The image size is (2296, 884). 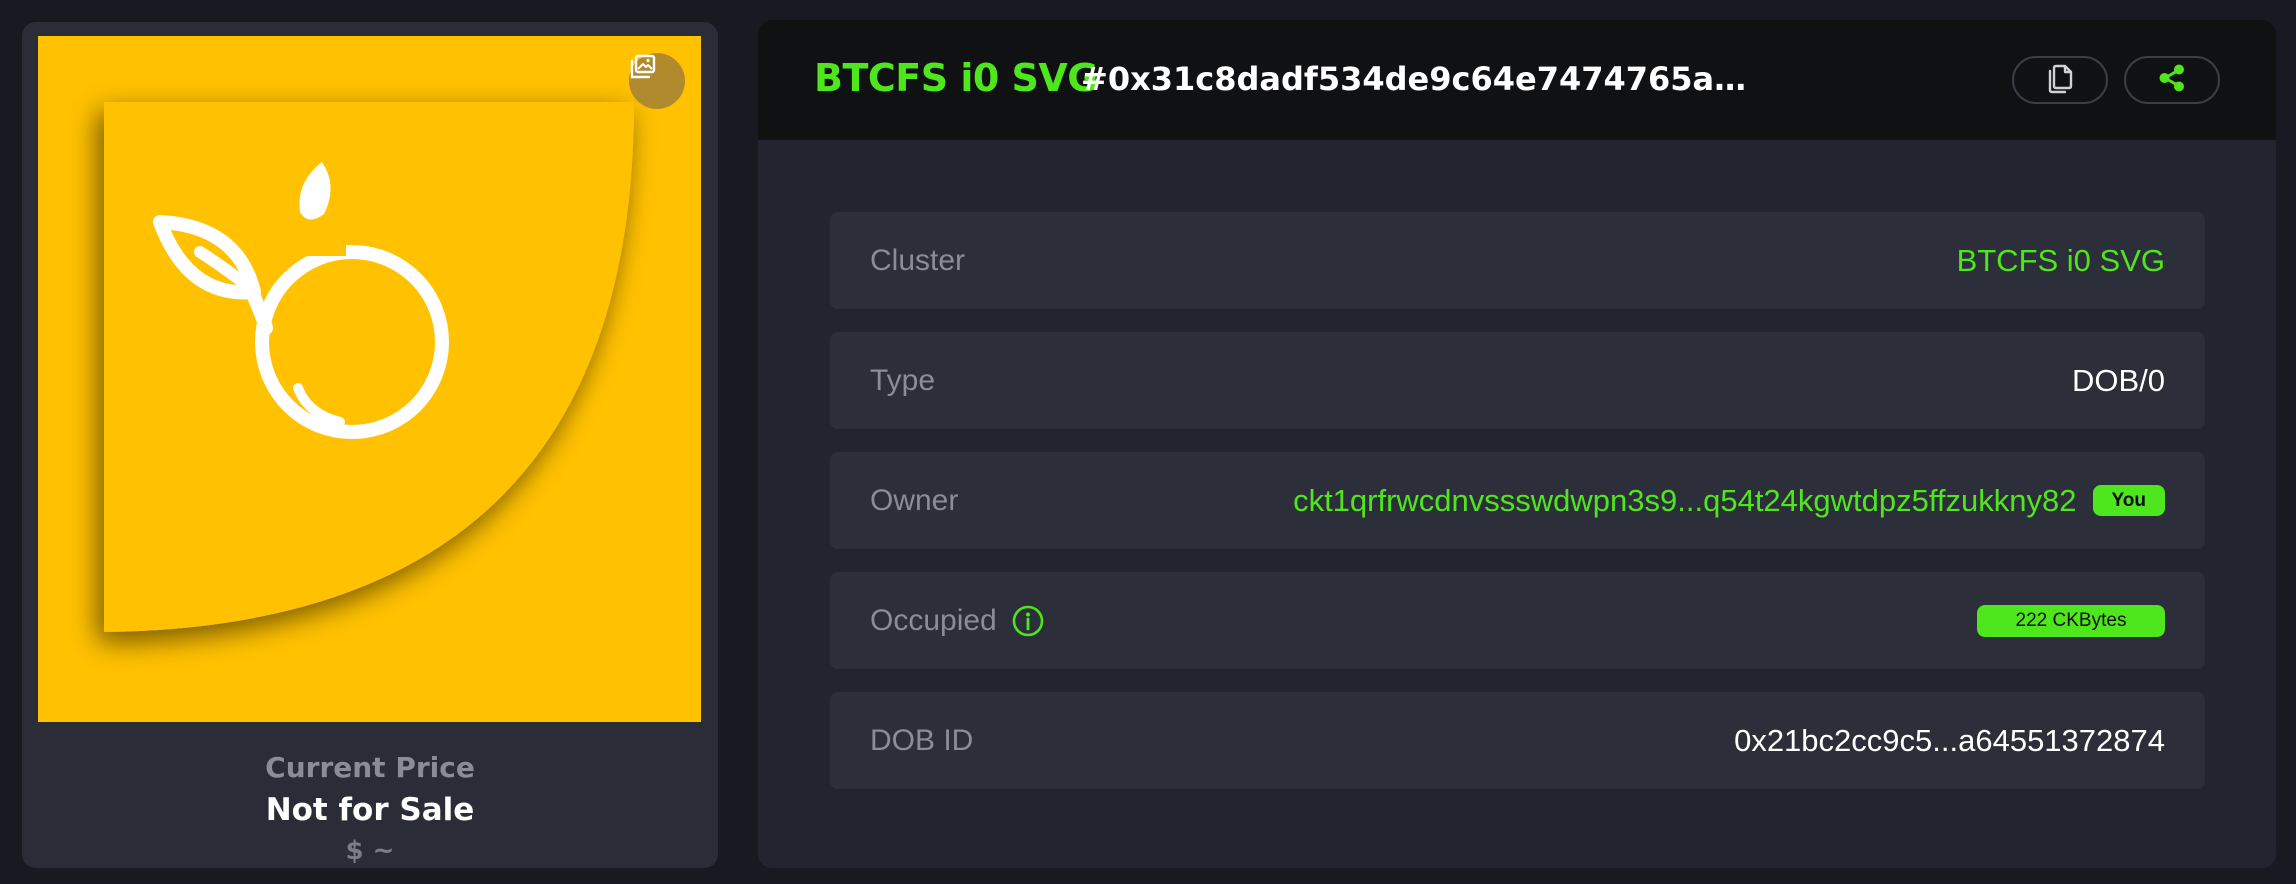 I want to click on ckbytes-badge: 222 CKBytes, so click(x=2071, y=620).